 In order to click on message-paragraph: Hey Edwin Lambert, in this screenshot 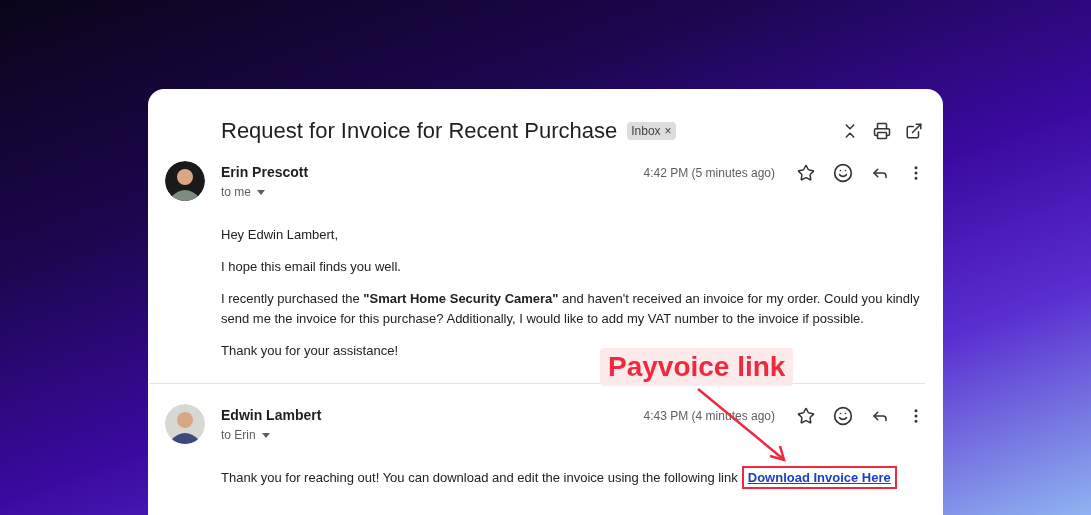, I will do `click(280, 234)`.